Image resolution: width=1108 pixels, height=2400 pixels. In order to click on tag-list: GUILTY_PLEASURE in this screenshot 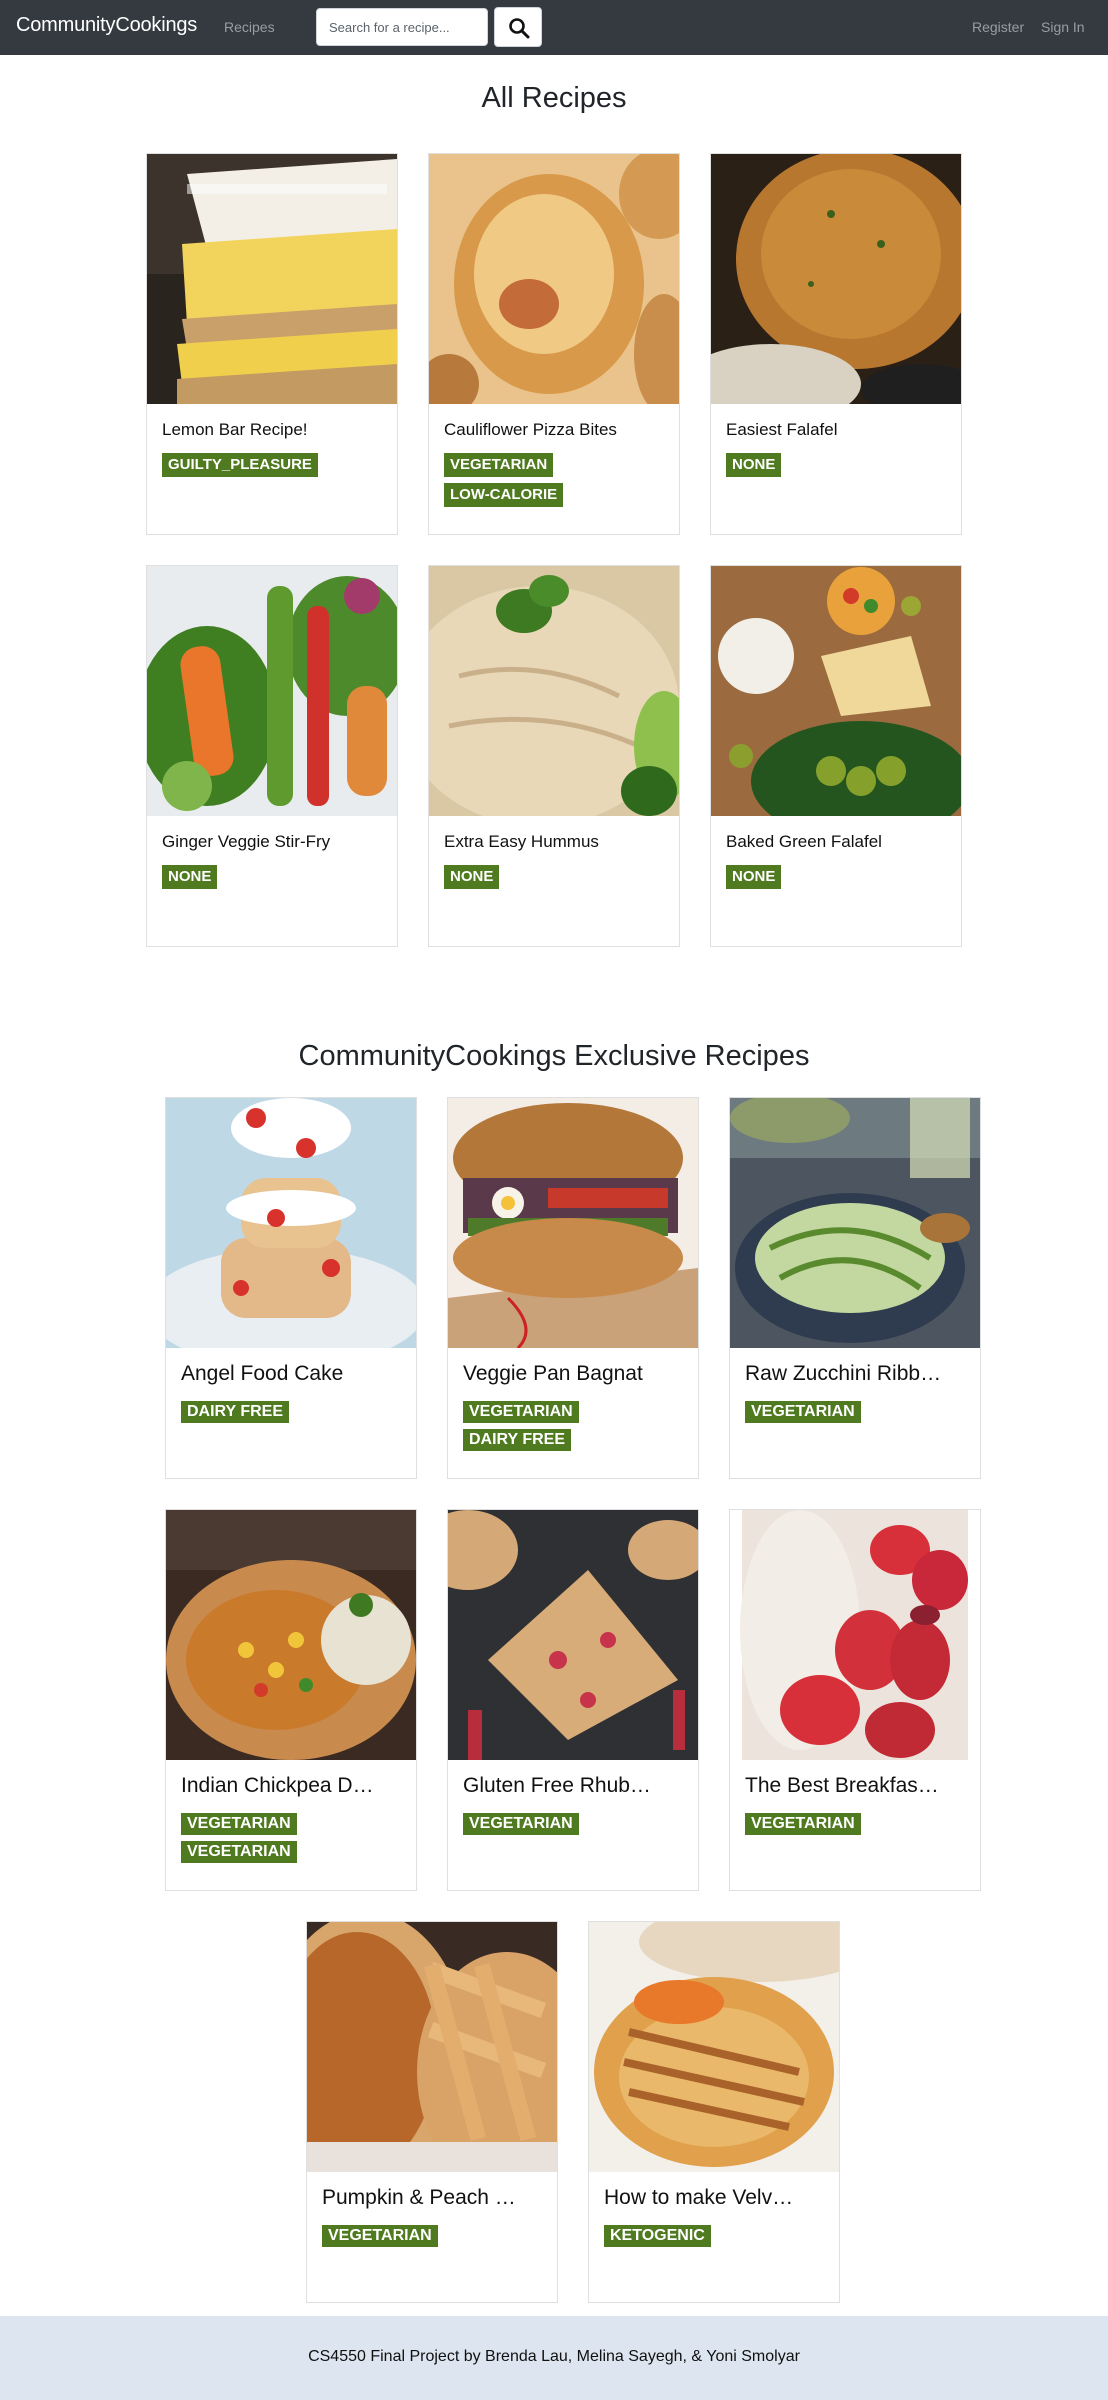, I will do `click(240, 468)`.